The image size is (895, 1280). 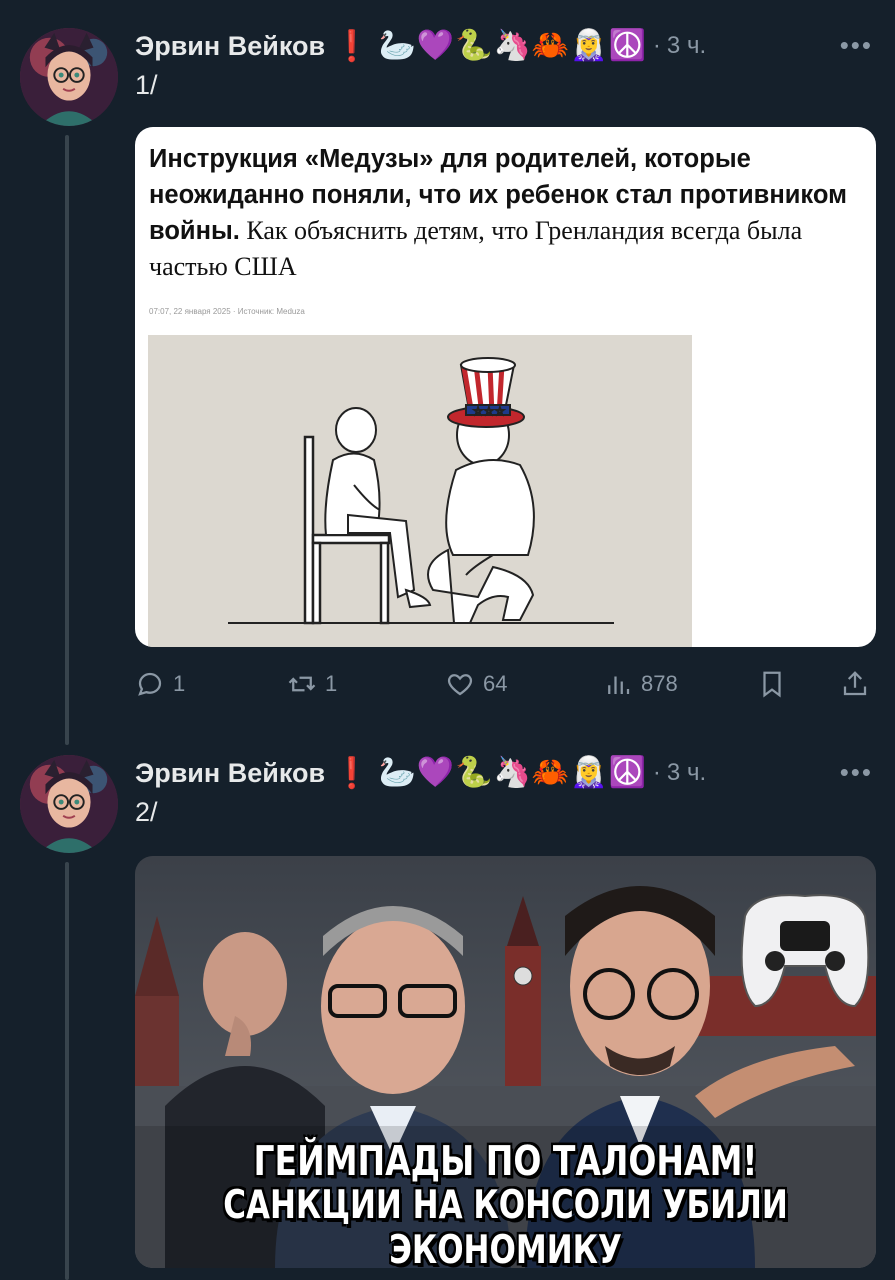 I want to click on repost-count: 1, so click(x=331, y=683).